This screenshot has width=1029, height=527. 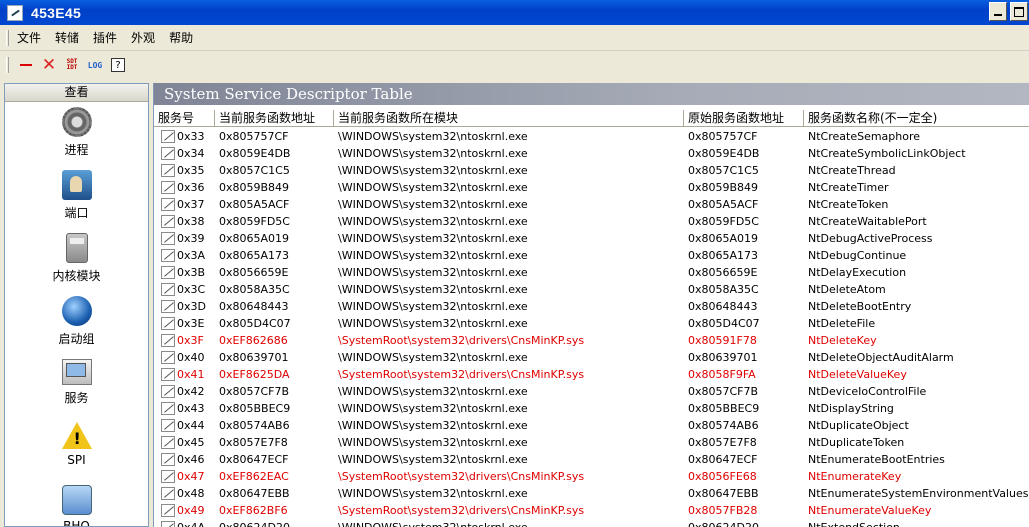 I want to click on menu-dump: 转储, so click(x=67, y=37).